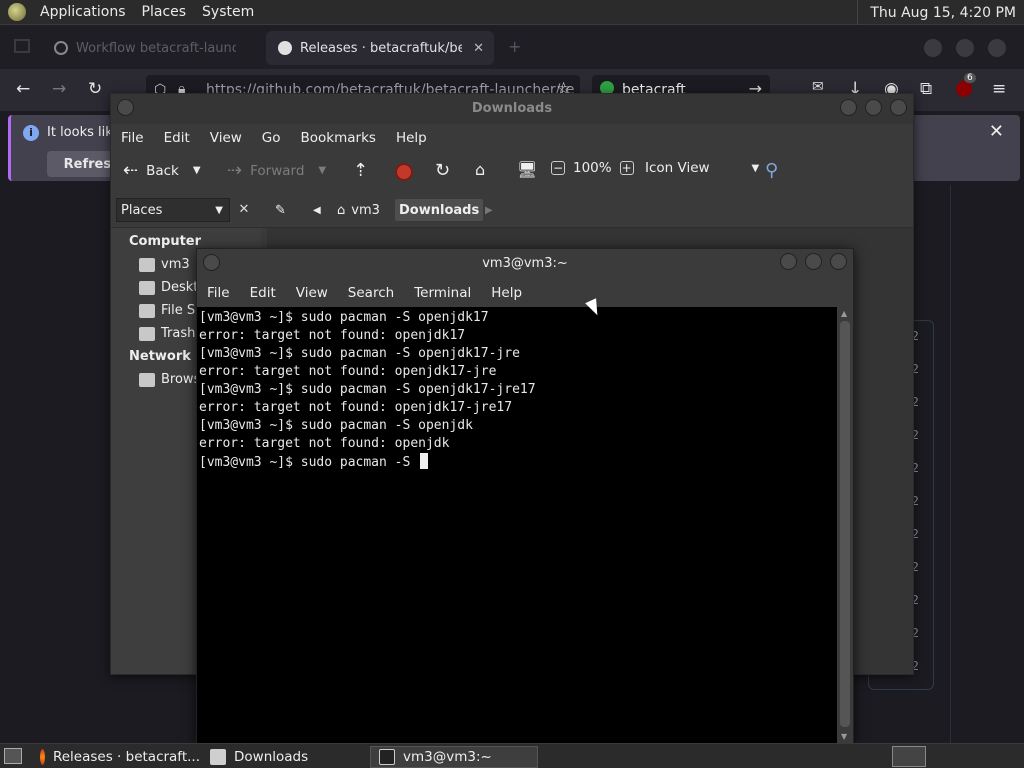  Describe the element at coordinates (404, 172) in the screenshot. I see `stop-icon` at that location.